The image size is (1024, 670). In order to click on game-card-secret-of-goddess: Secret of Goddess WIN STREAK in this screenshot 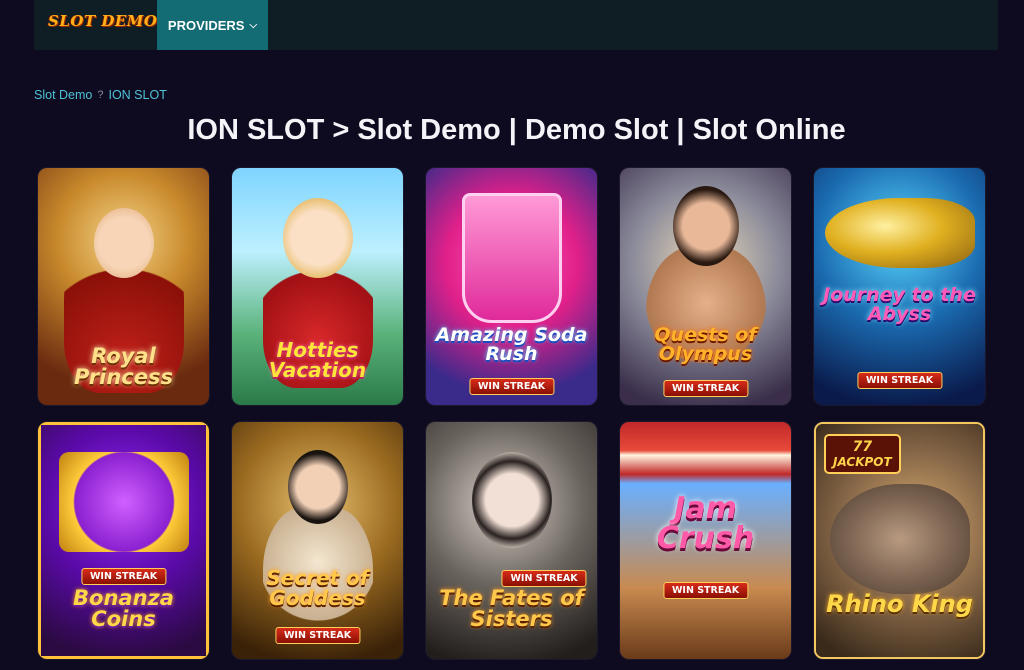, I will do `click(317, 540)`.